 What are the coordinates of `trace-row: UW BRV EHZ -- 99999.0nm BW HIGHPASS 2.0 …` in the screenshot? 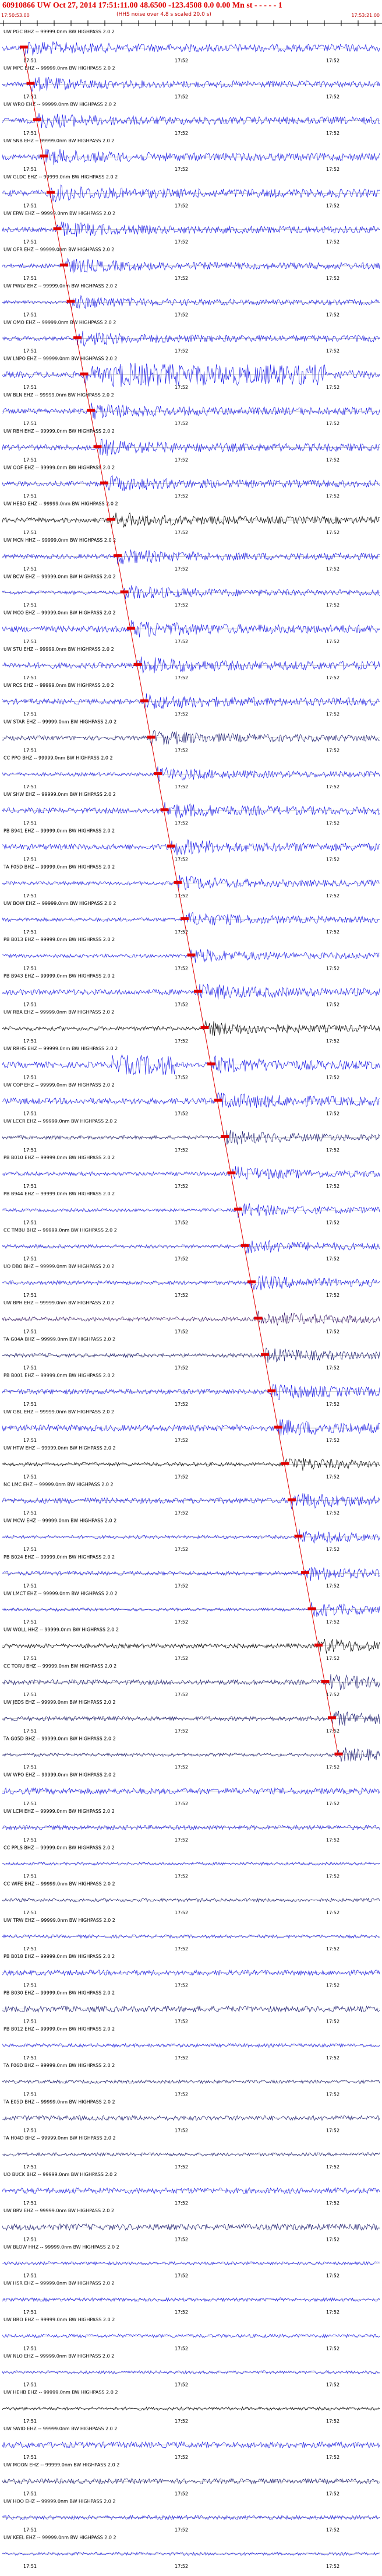 It's located at (191, 2225).